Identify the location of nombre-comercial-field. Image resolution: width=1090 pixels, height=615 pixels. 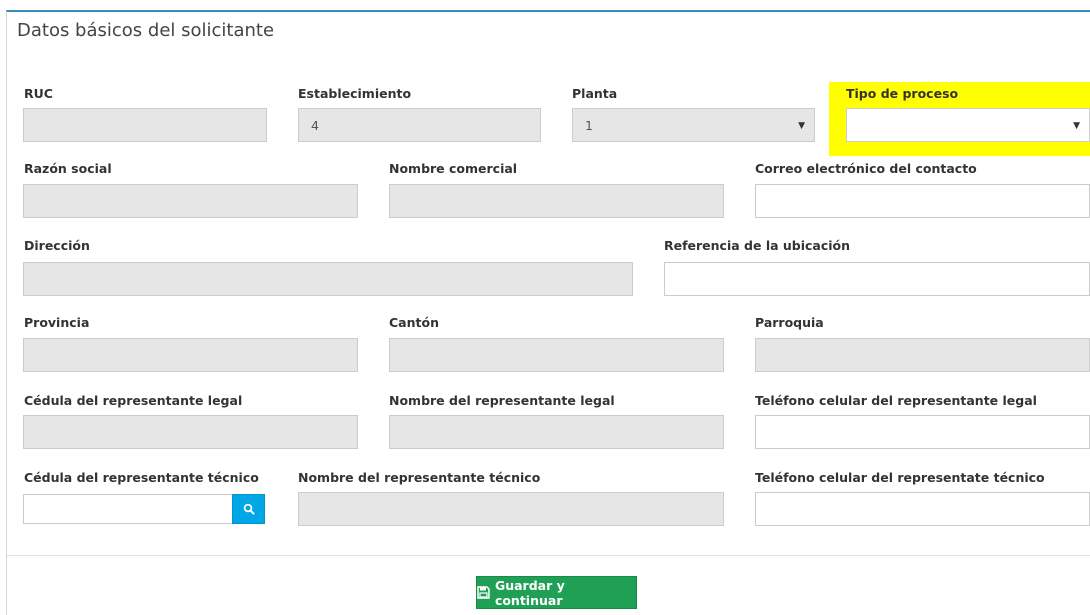
(556, 201).